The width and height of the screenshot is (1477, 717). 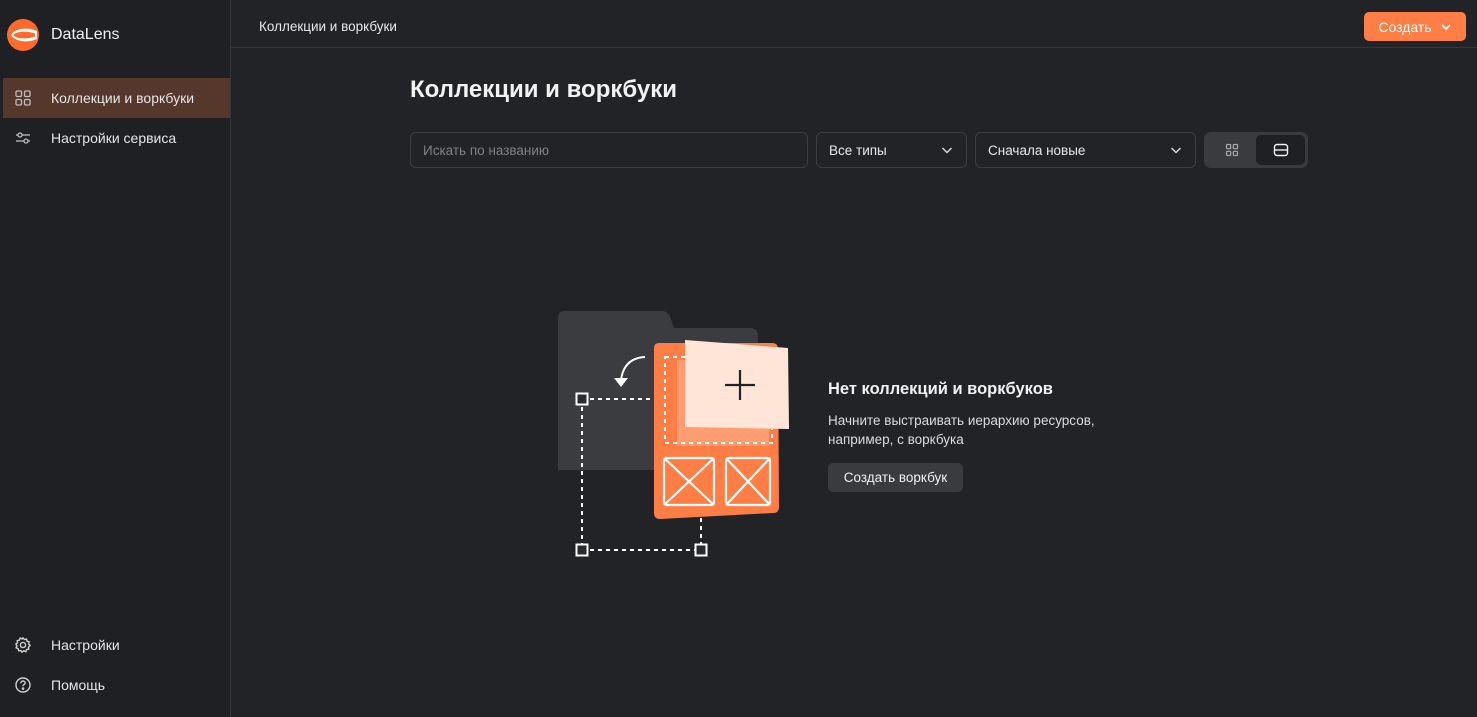 What do you see at coordinates (895, 477) in the screenshot?
I see `create-workbook-button: Создать воркбук` at bounding box center [895, 477].